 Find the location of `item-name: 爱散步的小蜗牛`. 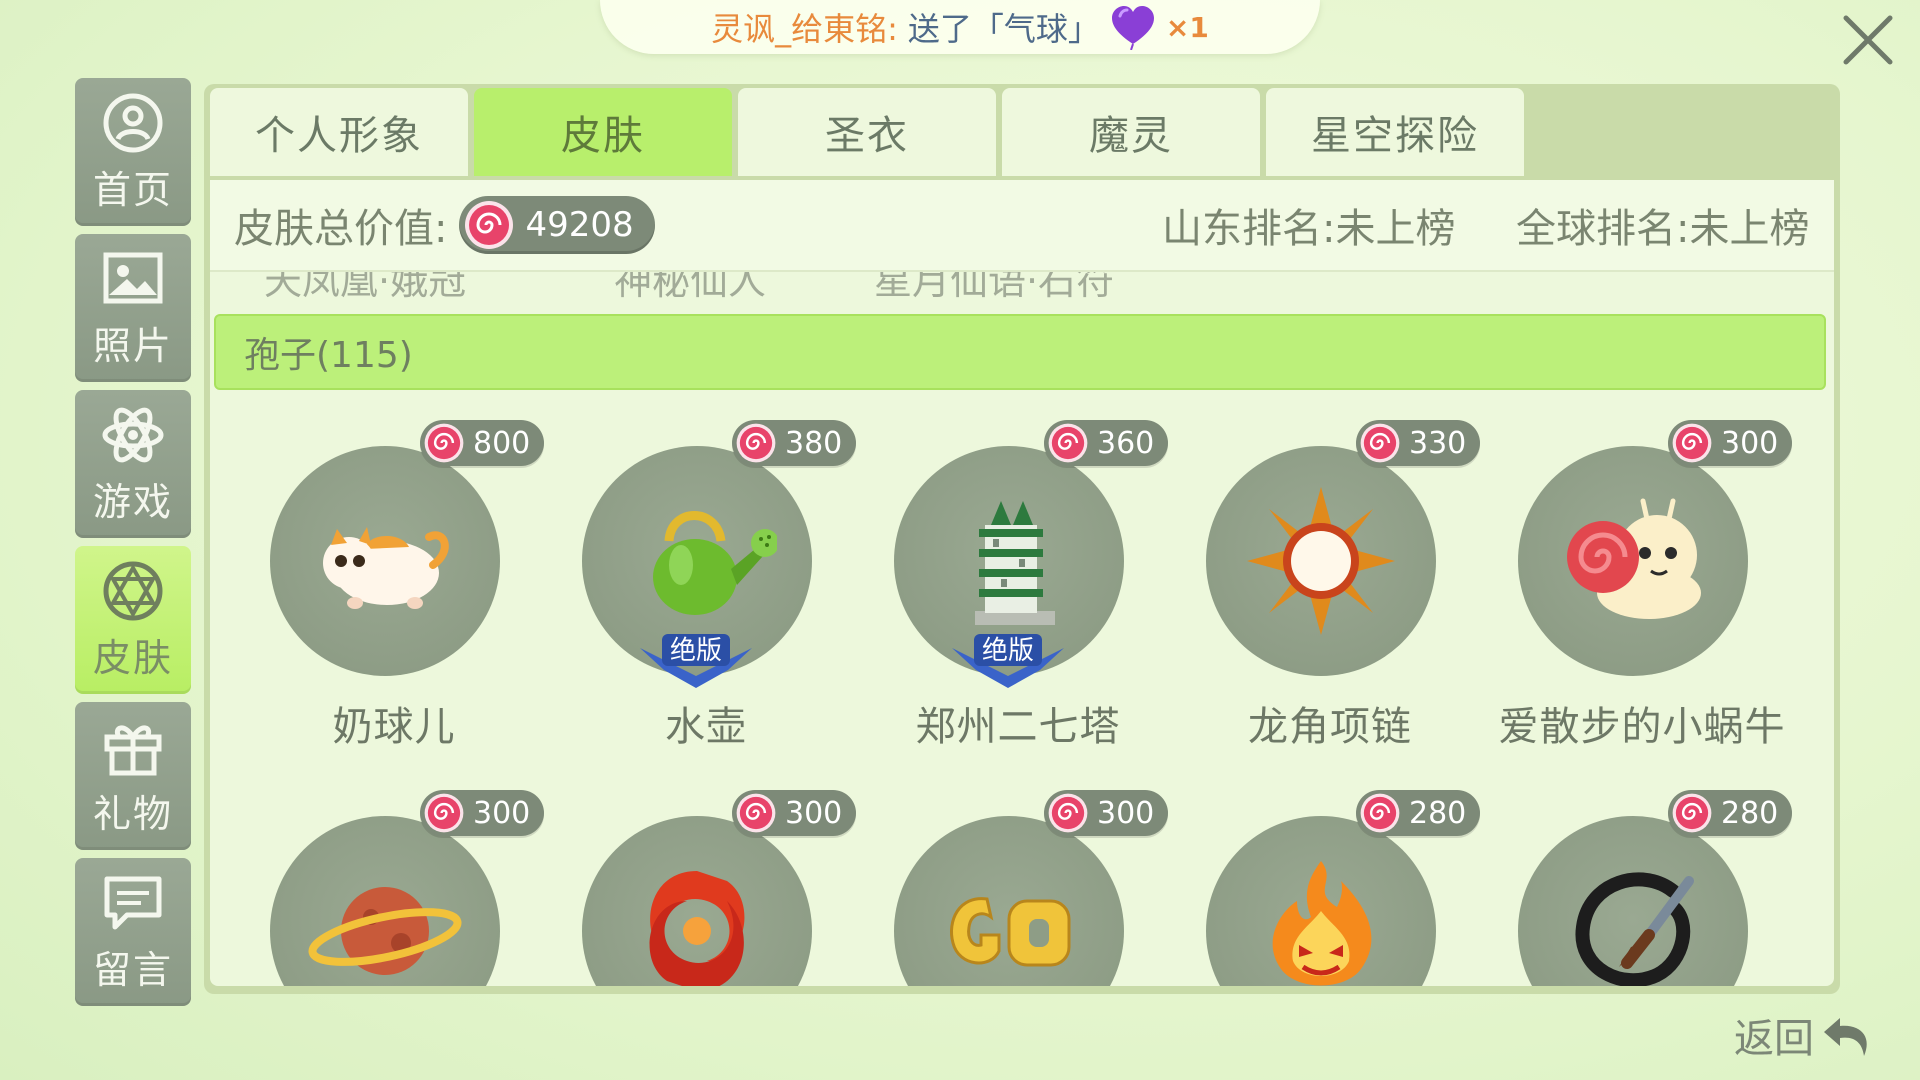

item-name: 爱散步的小蜗牛 is located at coordinates (1642, 727).